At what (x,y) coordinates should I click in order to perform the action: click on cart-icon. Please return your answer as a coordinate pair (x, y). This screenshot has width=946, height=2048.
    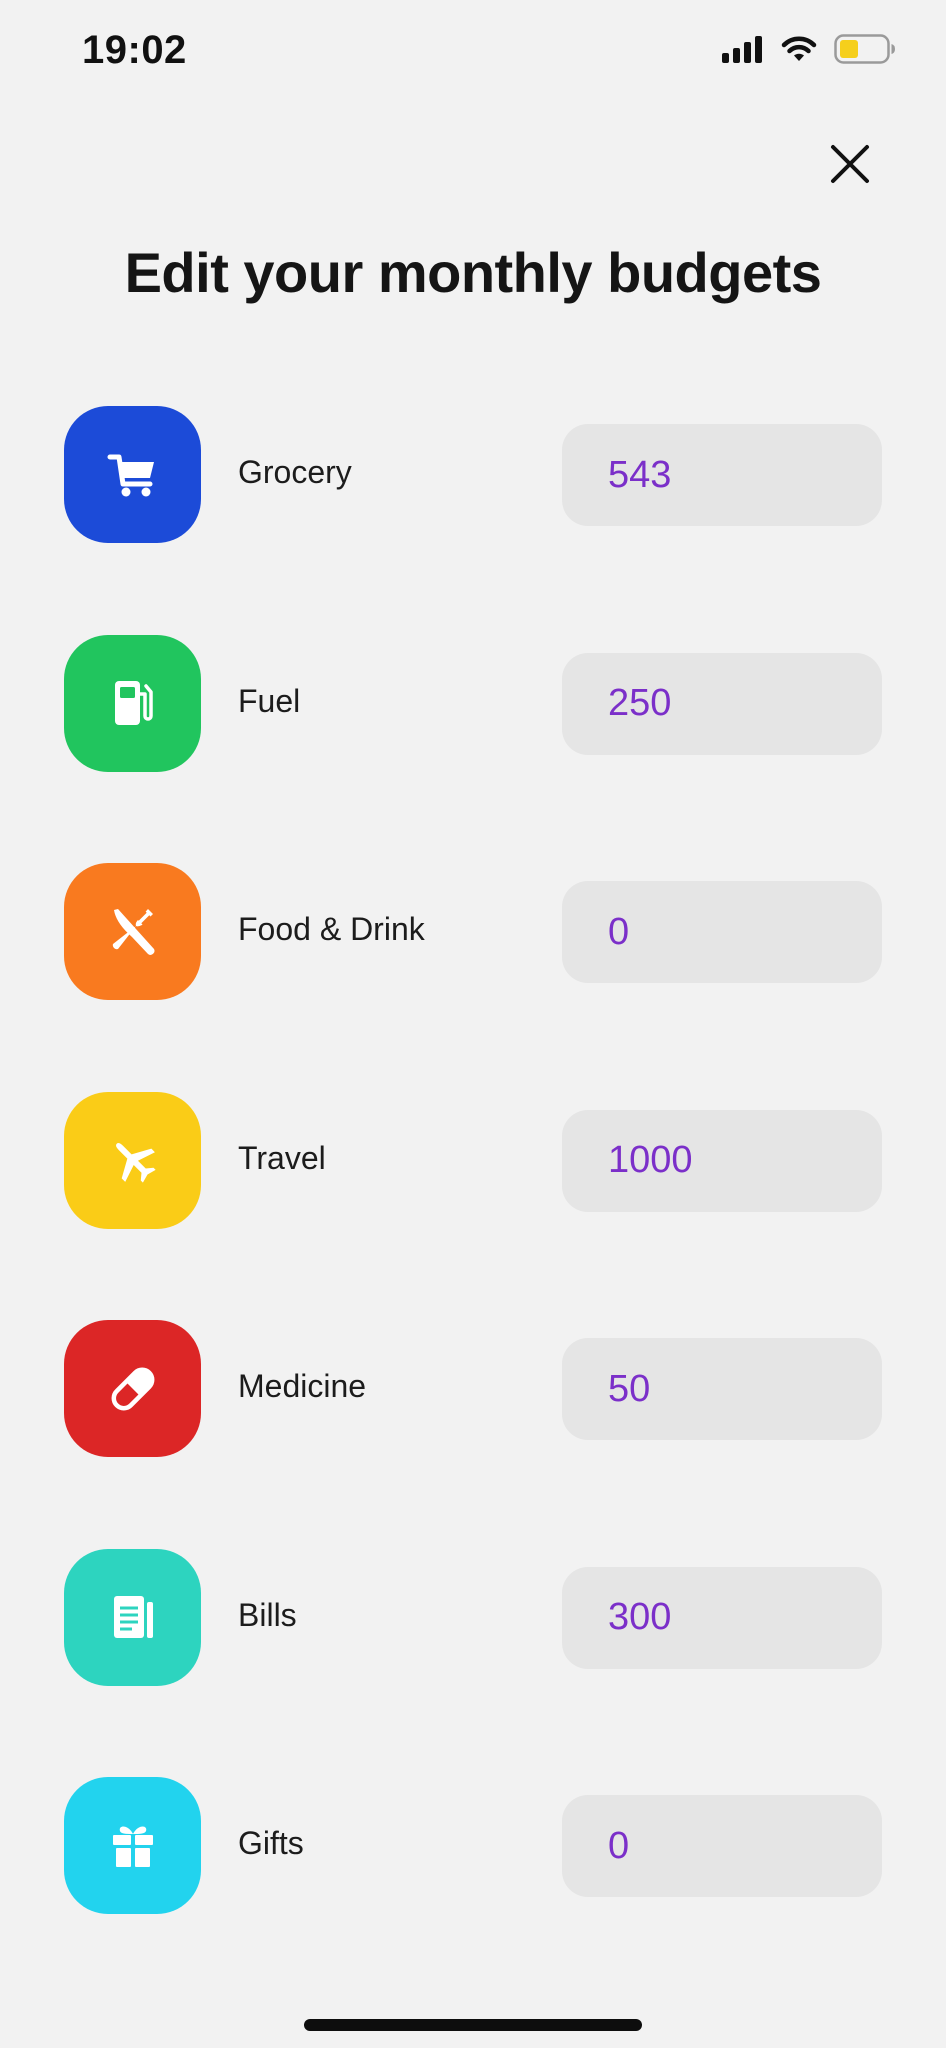
    Looking at the image, I should click on (130, 475).